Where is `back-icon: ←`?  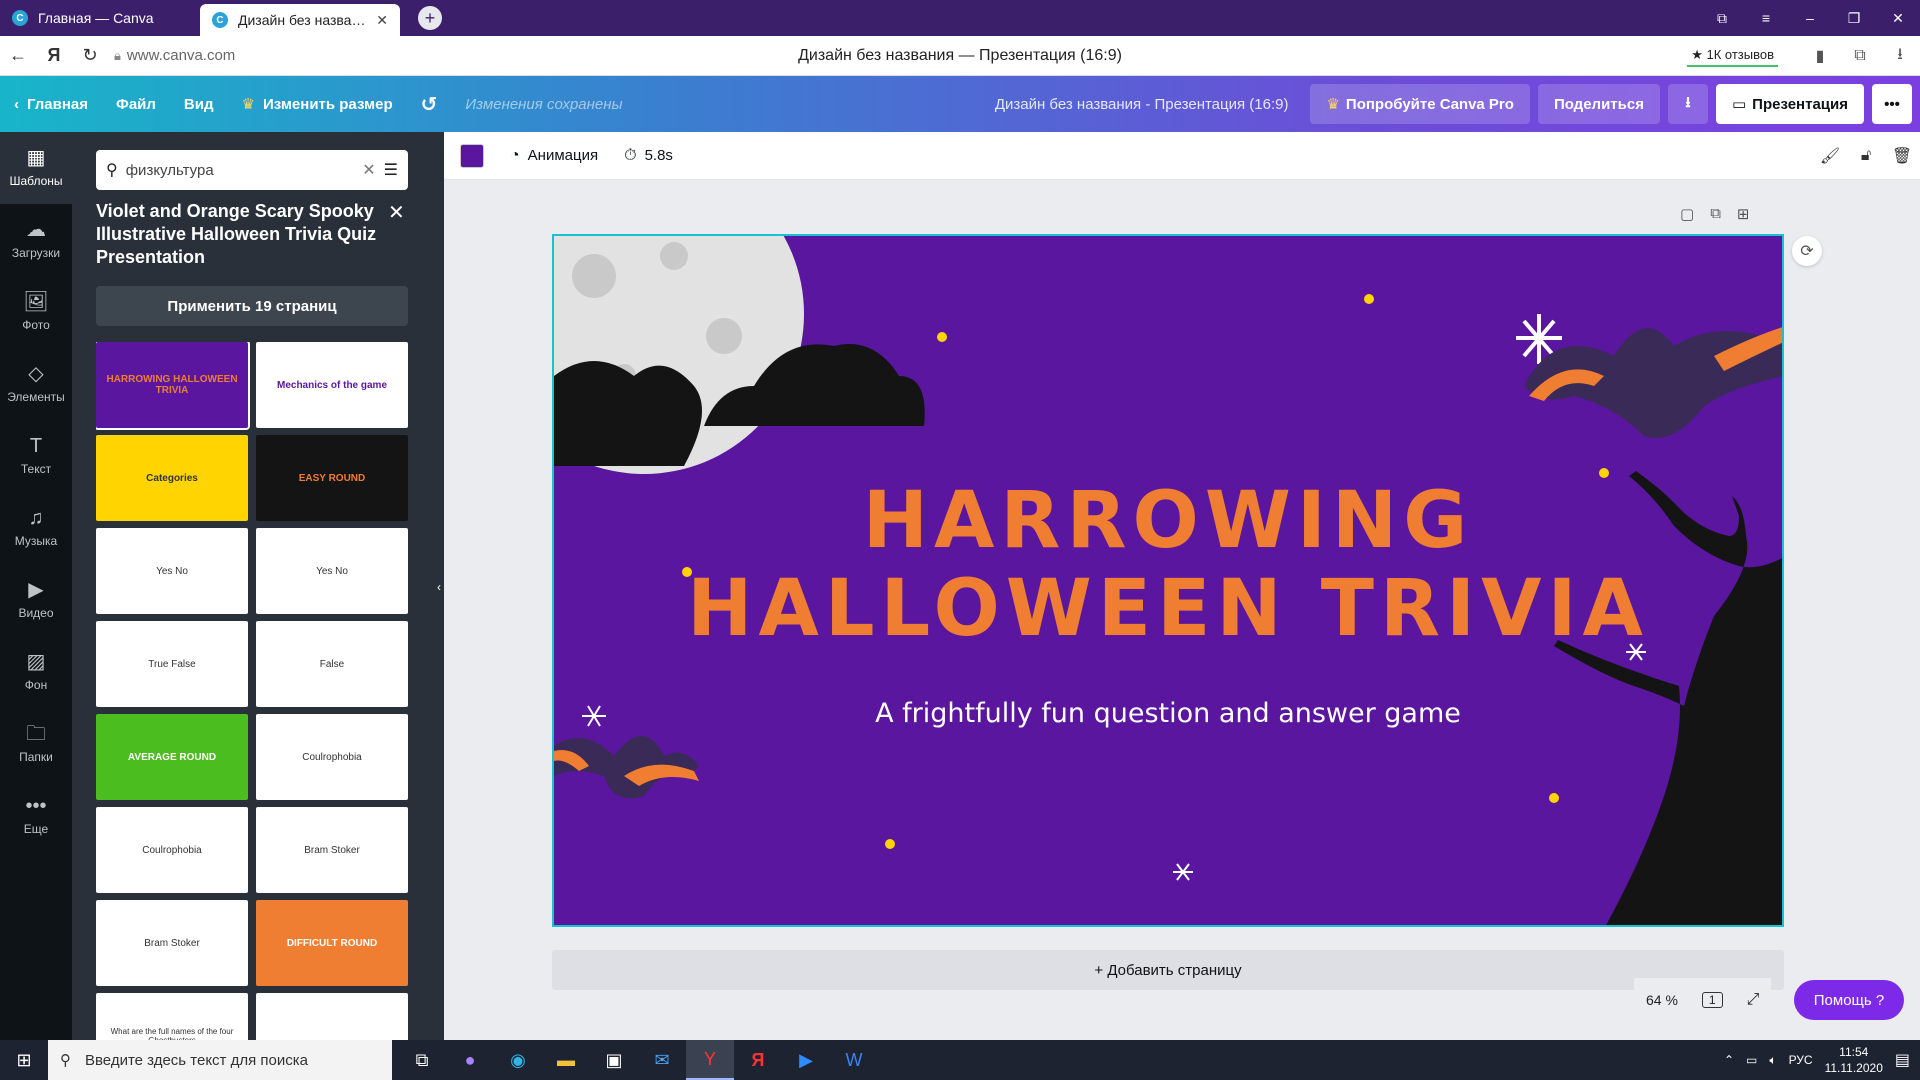
back-icon: ← is located at coordinates (18, 56).